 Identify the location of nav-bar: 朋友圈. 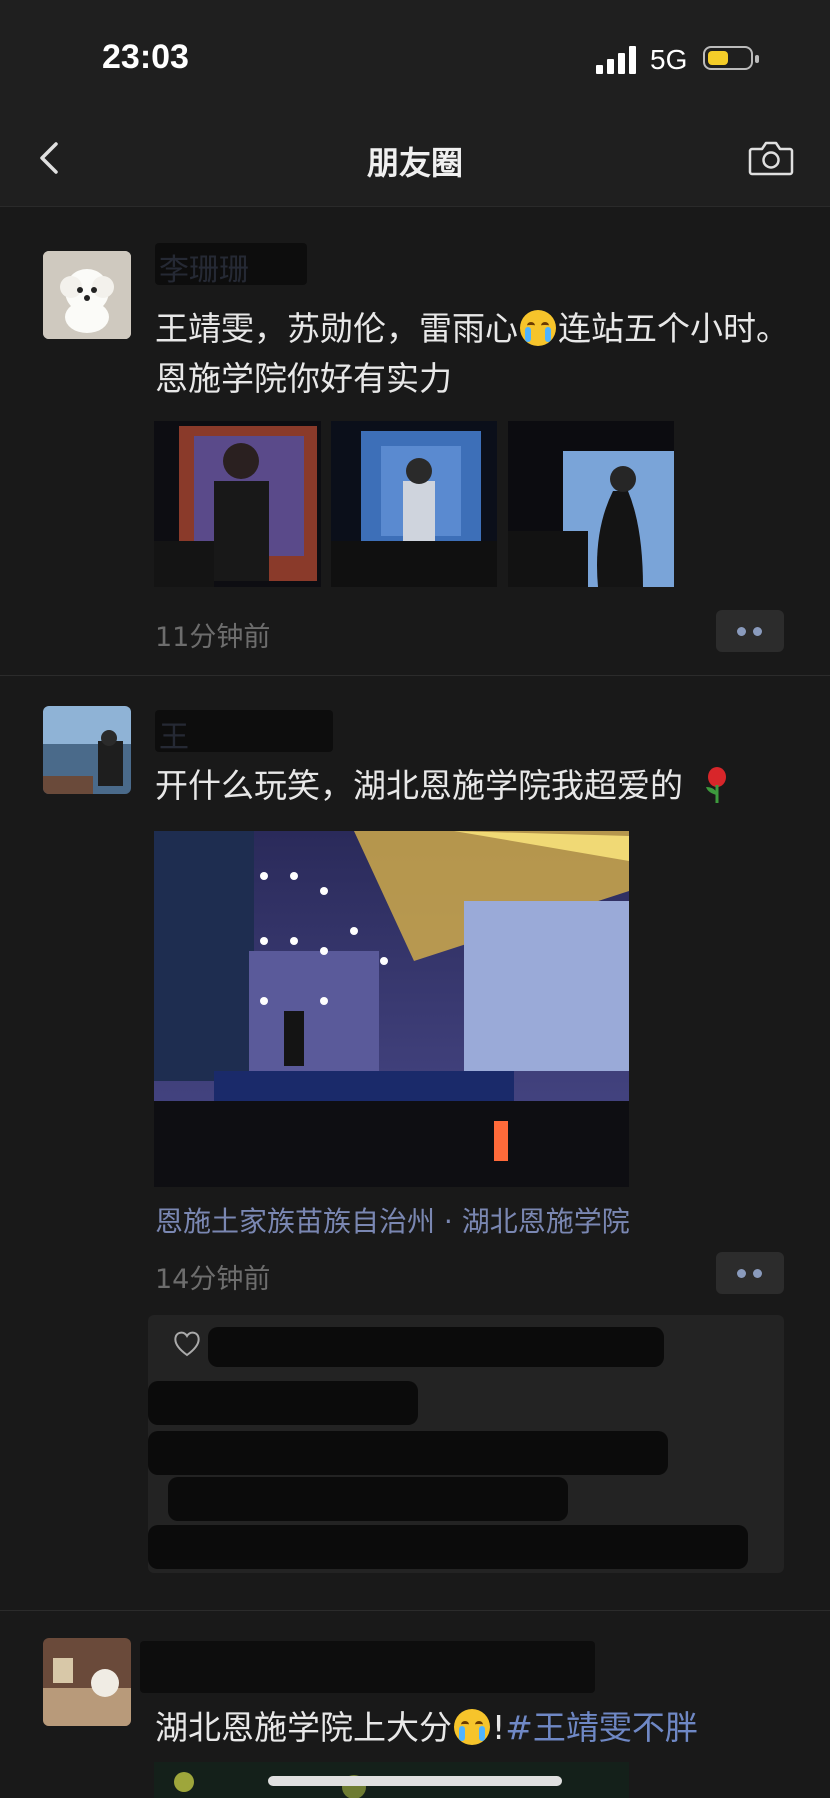
(415, 158).